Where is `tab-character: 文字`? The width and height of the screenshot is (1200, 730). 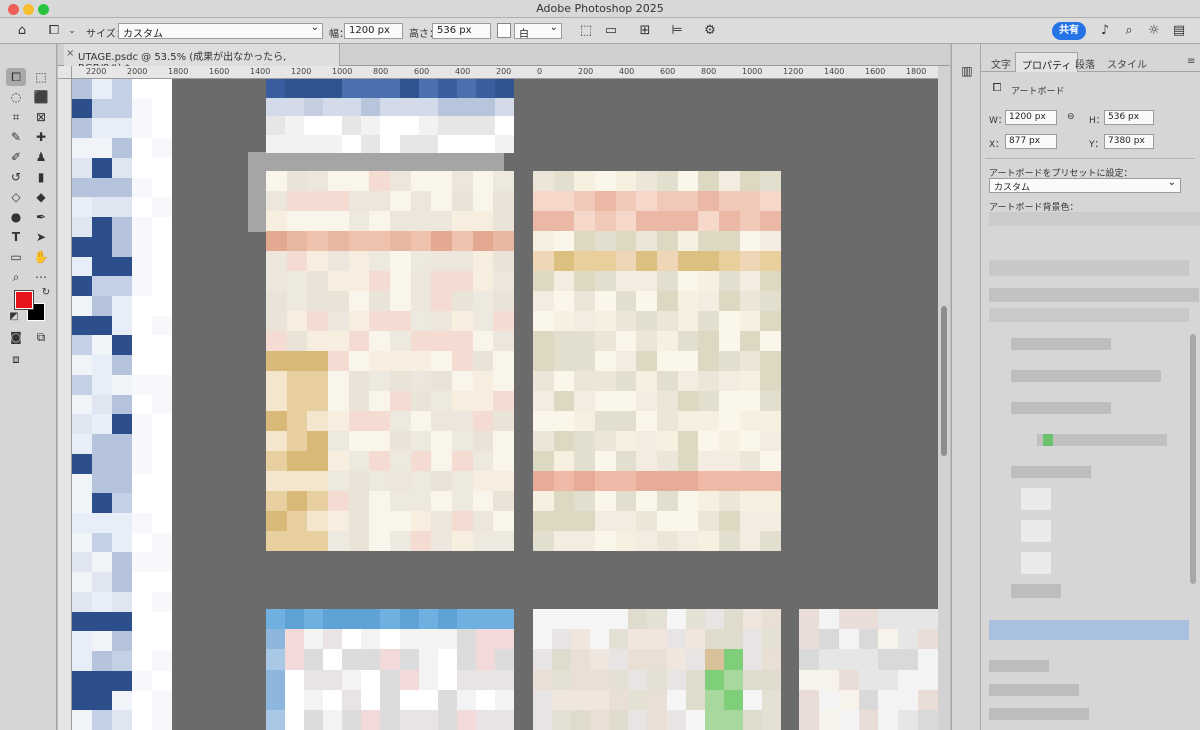
tab-character: 文字 is located at coordinates (1001, 62).